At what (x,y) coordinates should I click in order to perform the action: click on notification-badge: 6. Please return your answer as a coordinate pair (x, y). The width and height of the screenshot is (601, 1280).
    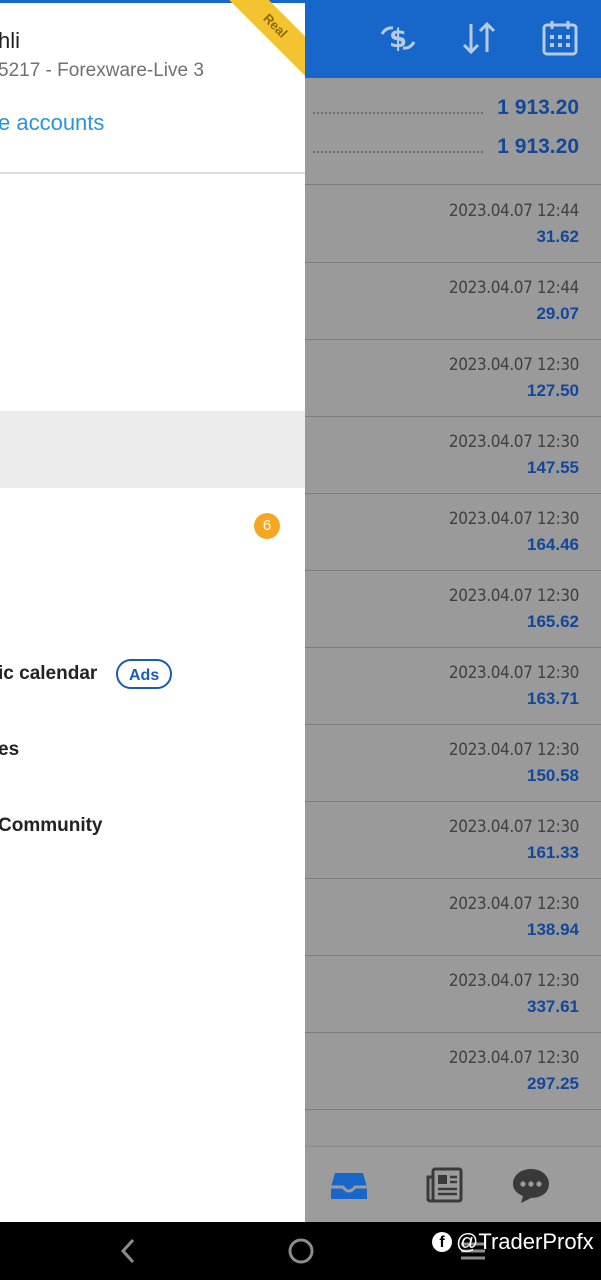
    Looking at the image, I should click on (267, 526).